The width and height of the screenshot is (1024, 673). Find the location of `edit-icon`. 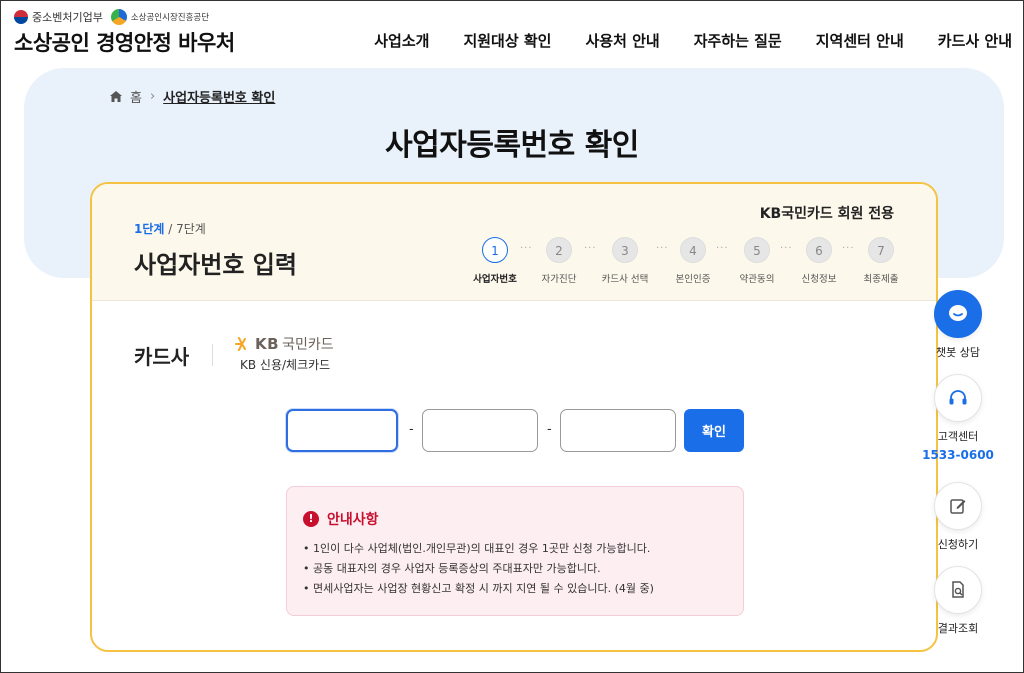

edit-icon is located at coordinates (958, 506).